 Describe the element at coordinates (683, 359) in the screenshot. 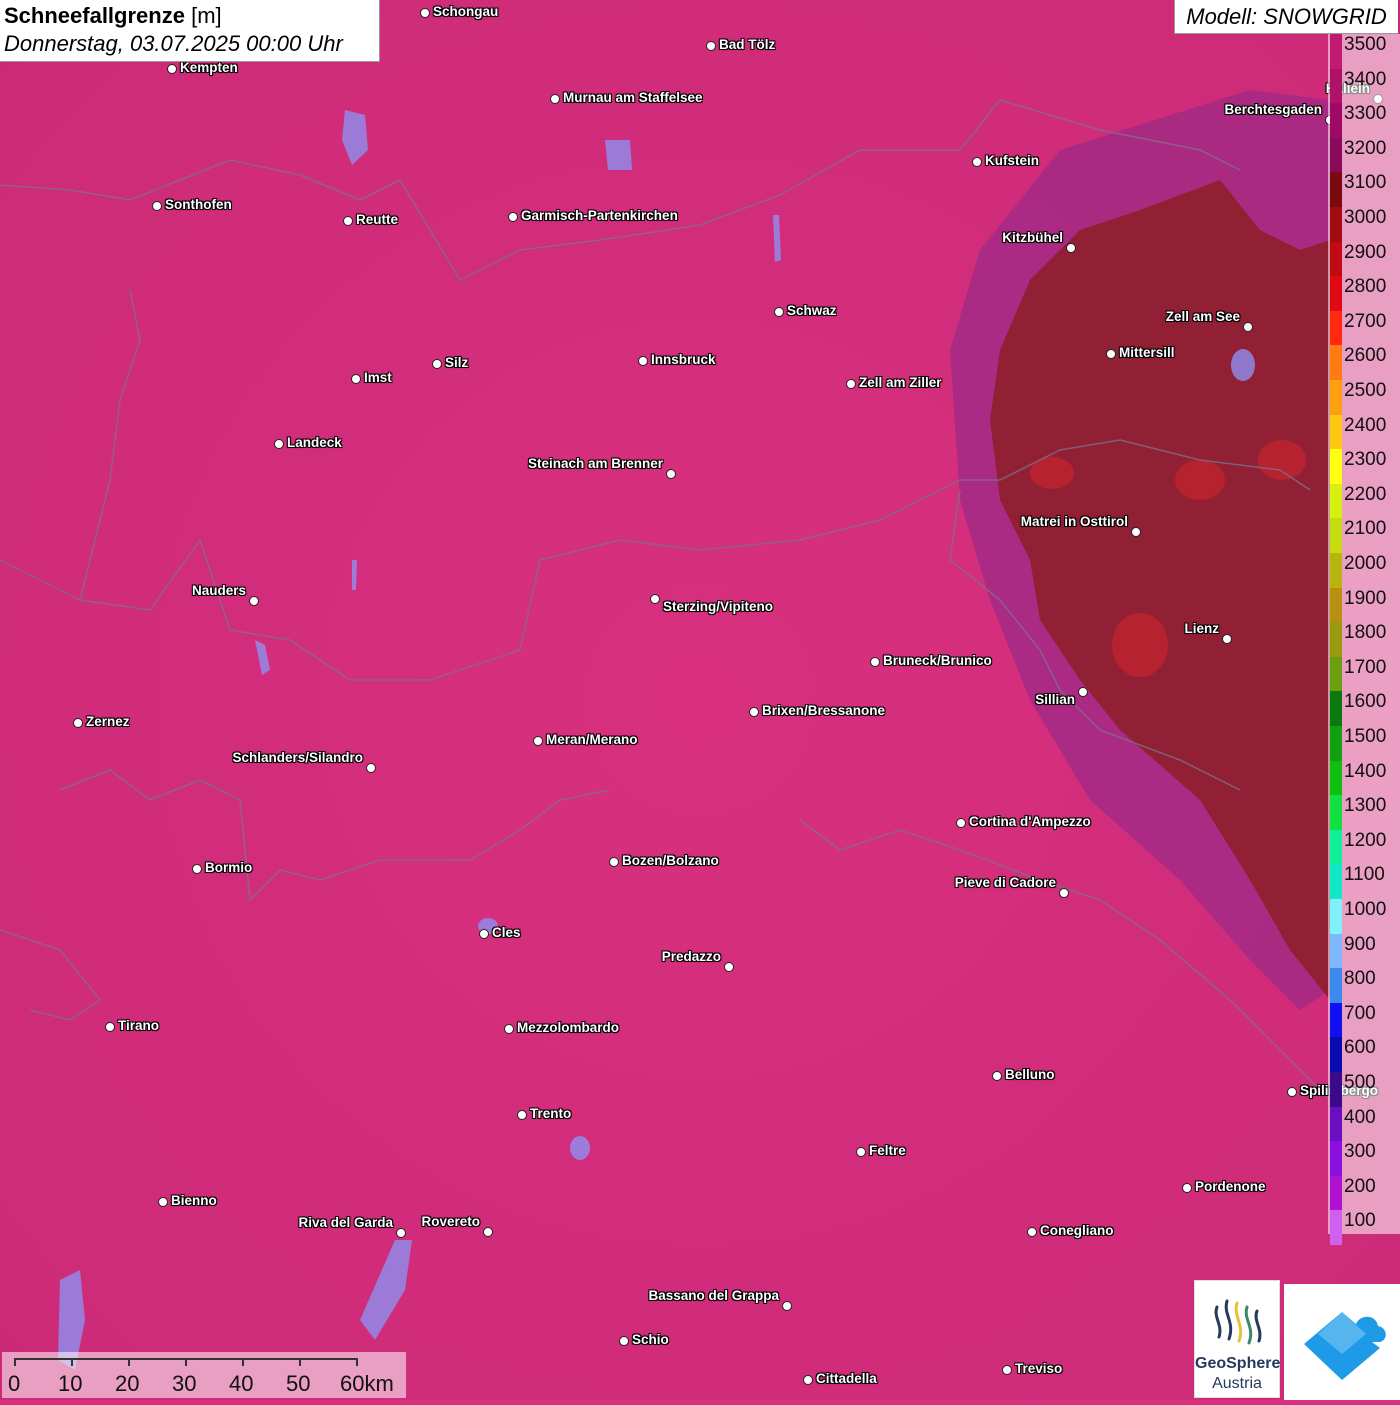

I see `city-label: Innsbruck` at that location.